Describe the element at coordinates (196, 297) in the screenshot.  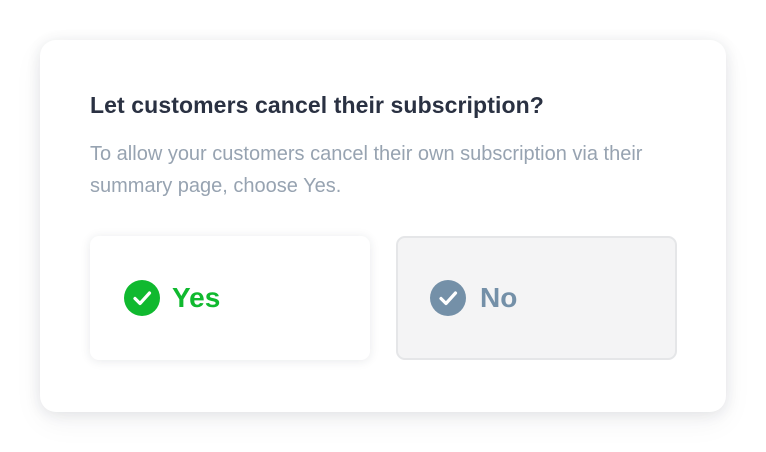
I see `option-yes-label: Yes` at that location.